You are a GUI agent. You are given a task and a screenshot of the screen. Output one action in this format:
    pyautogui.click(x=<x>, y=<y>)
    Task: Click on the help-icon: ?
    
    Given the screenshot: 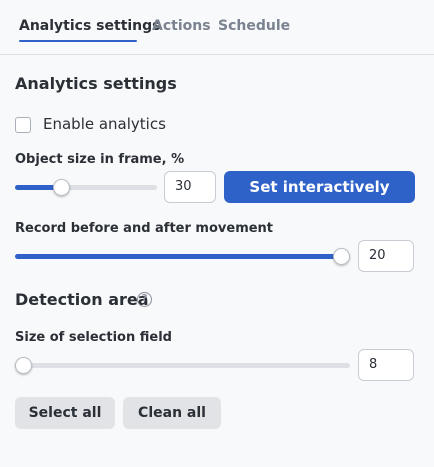 What is the action you would take?
    pyautogui.click(x=144, y=299)
    